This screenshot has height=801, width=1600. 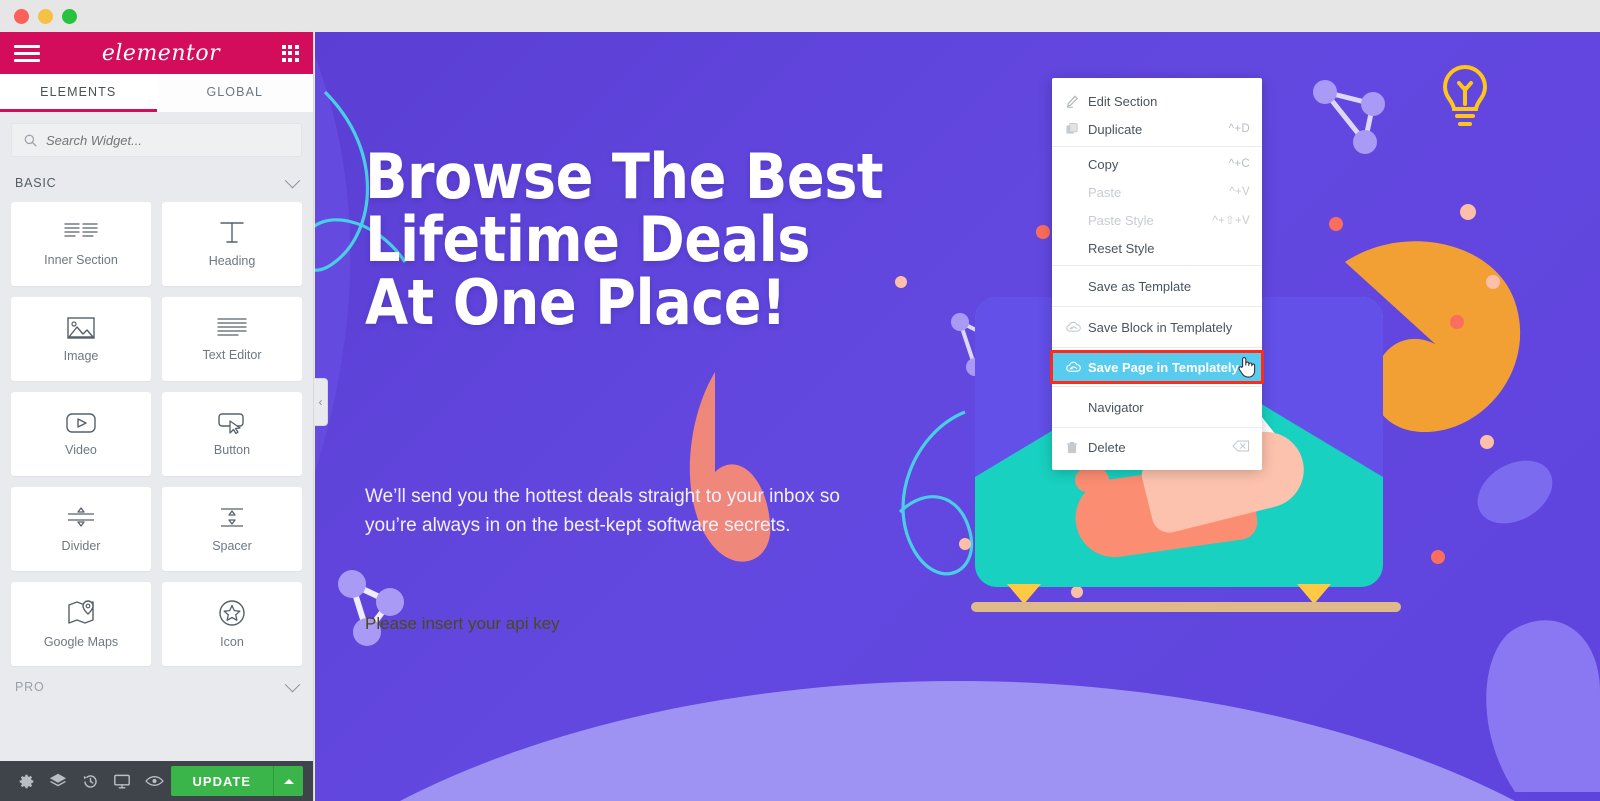 I want to click on window-maximize-button, so click(x=69, y=16).